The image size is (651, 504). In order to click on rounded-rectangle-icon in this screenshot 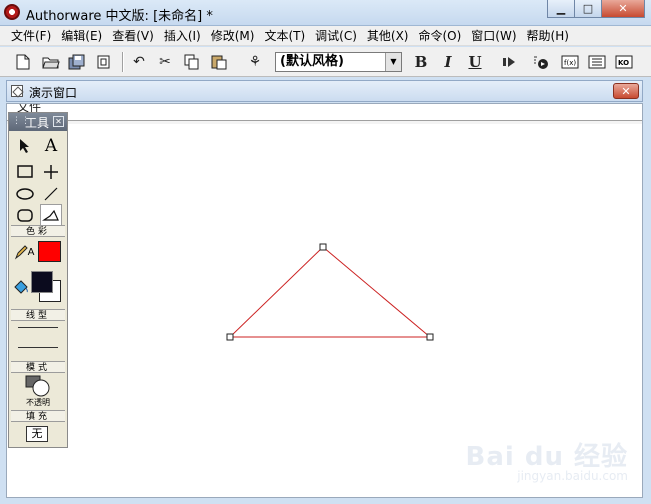, I will do `click(25, 215)`.